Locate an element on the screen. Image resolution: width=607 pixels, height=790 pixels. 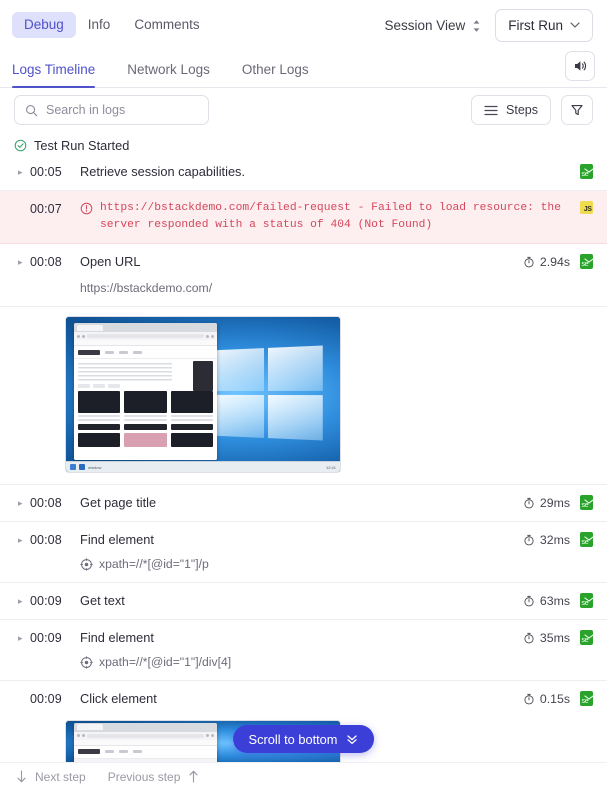
scroll-to-bottom-button: Scroll to bottom is located at coordinates (303, 739).